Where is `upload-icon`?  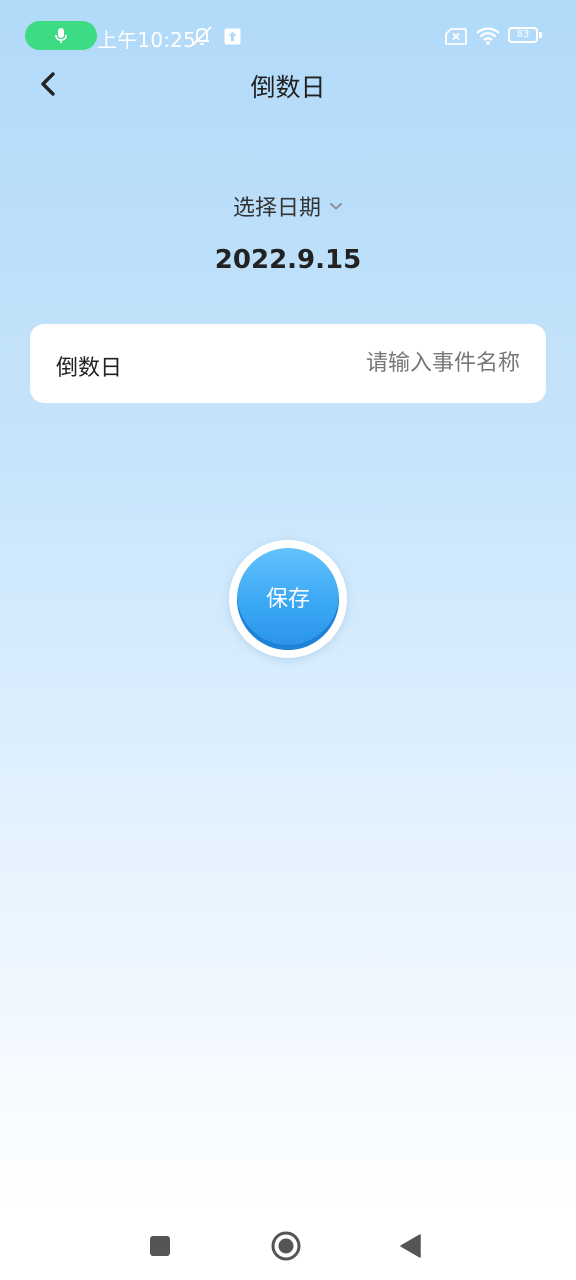
upload-icon is located at coordinates (232, 36).